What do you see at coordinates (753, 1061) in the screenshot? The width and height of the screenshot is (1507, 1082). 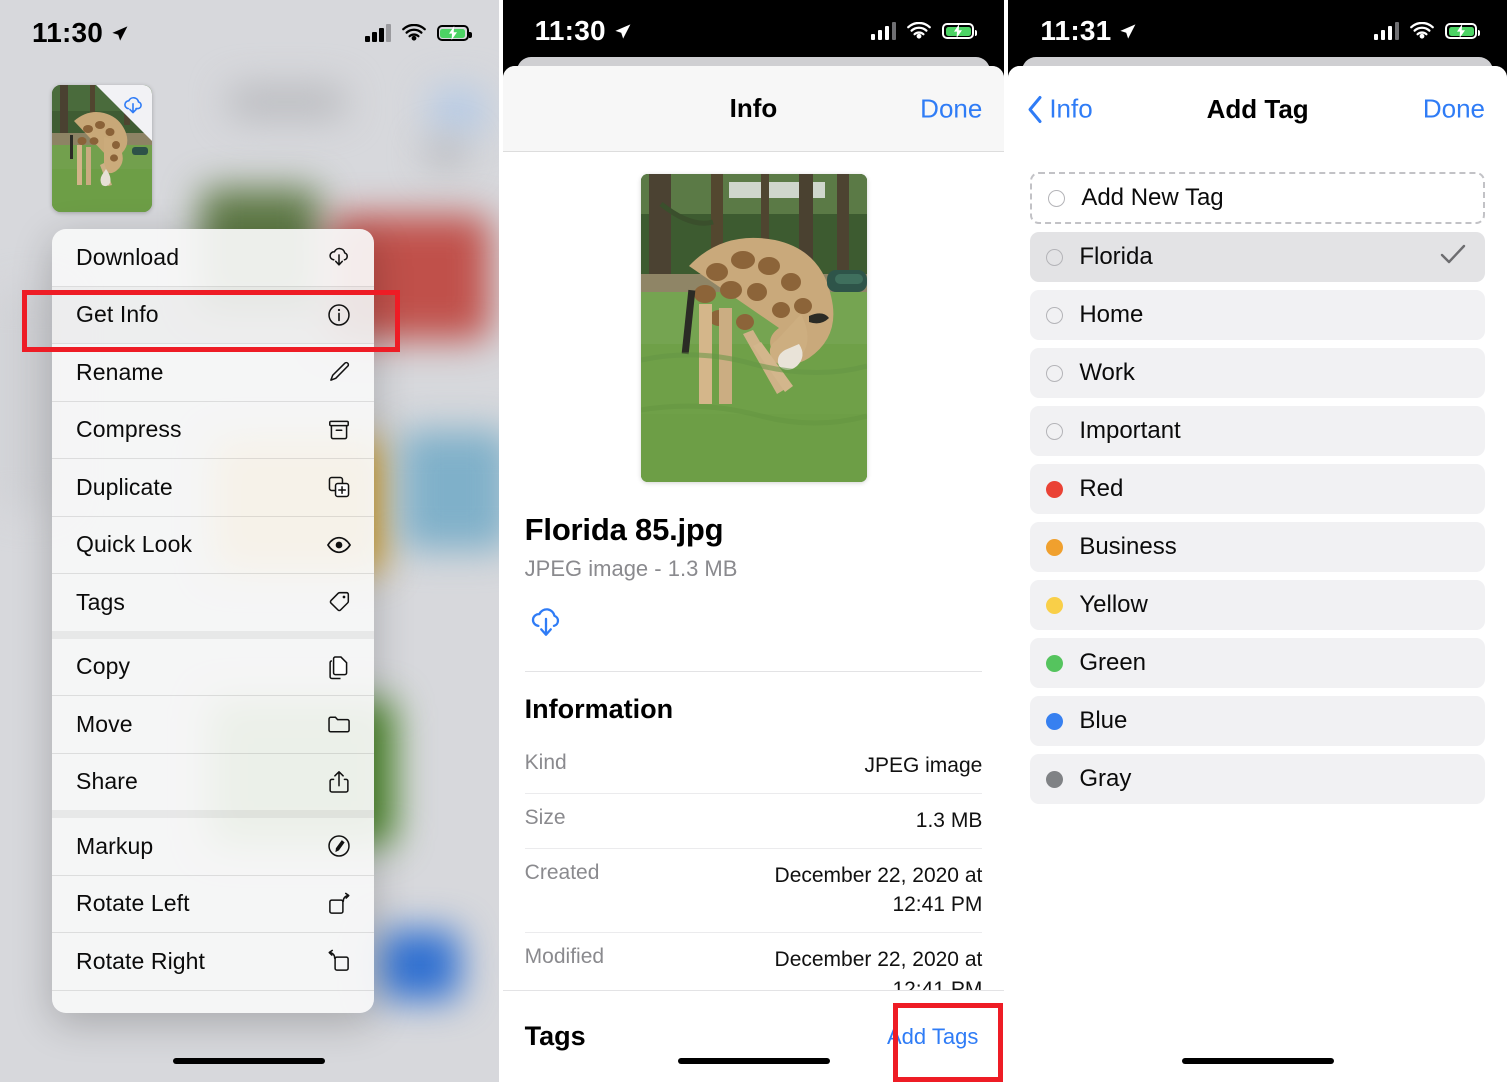 I see `home-indicator` at bounding box center [753, 1061].